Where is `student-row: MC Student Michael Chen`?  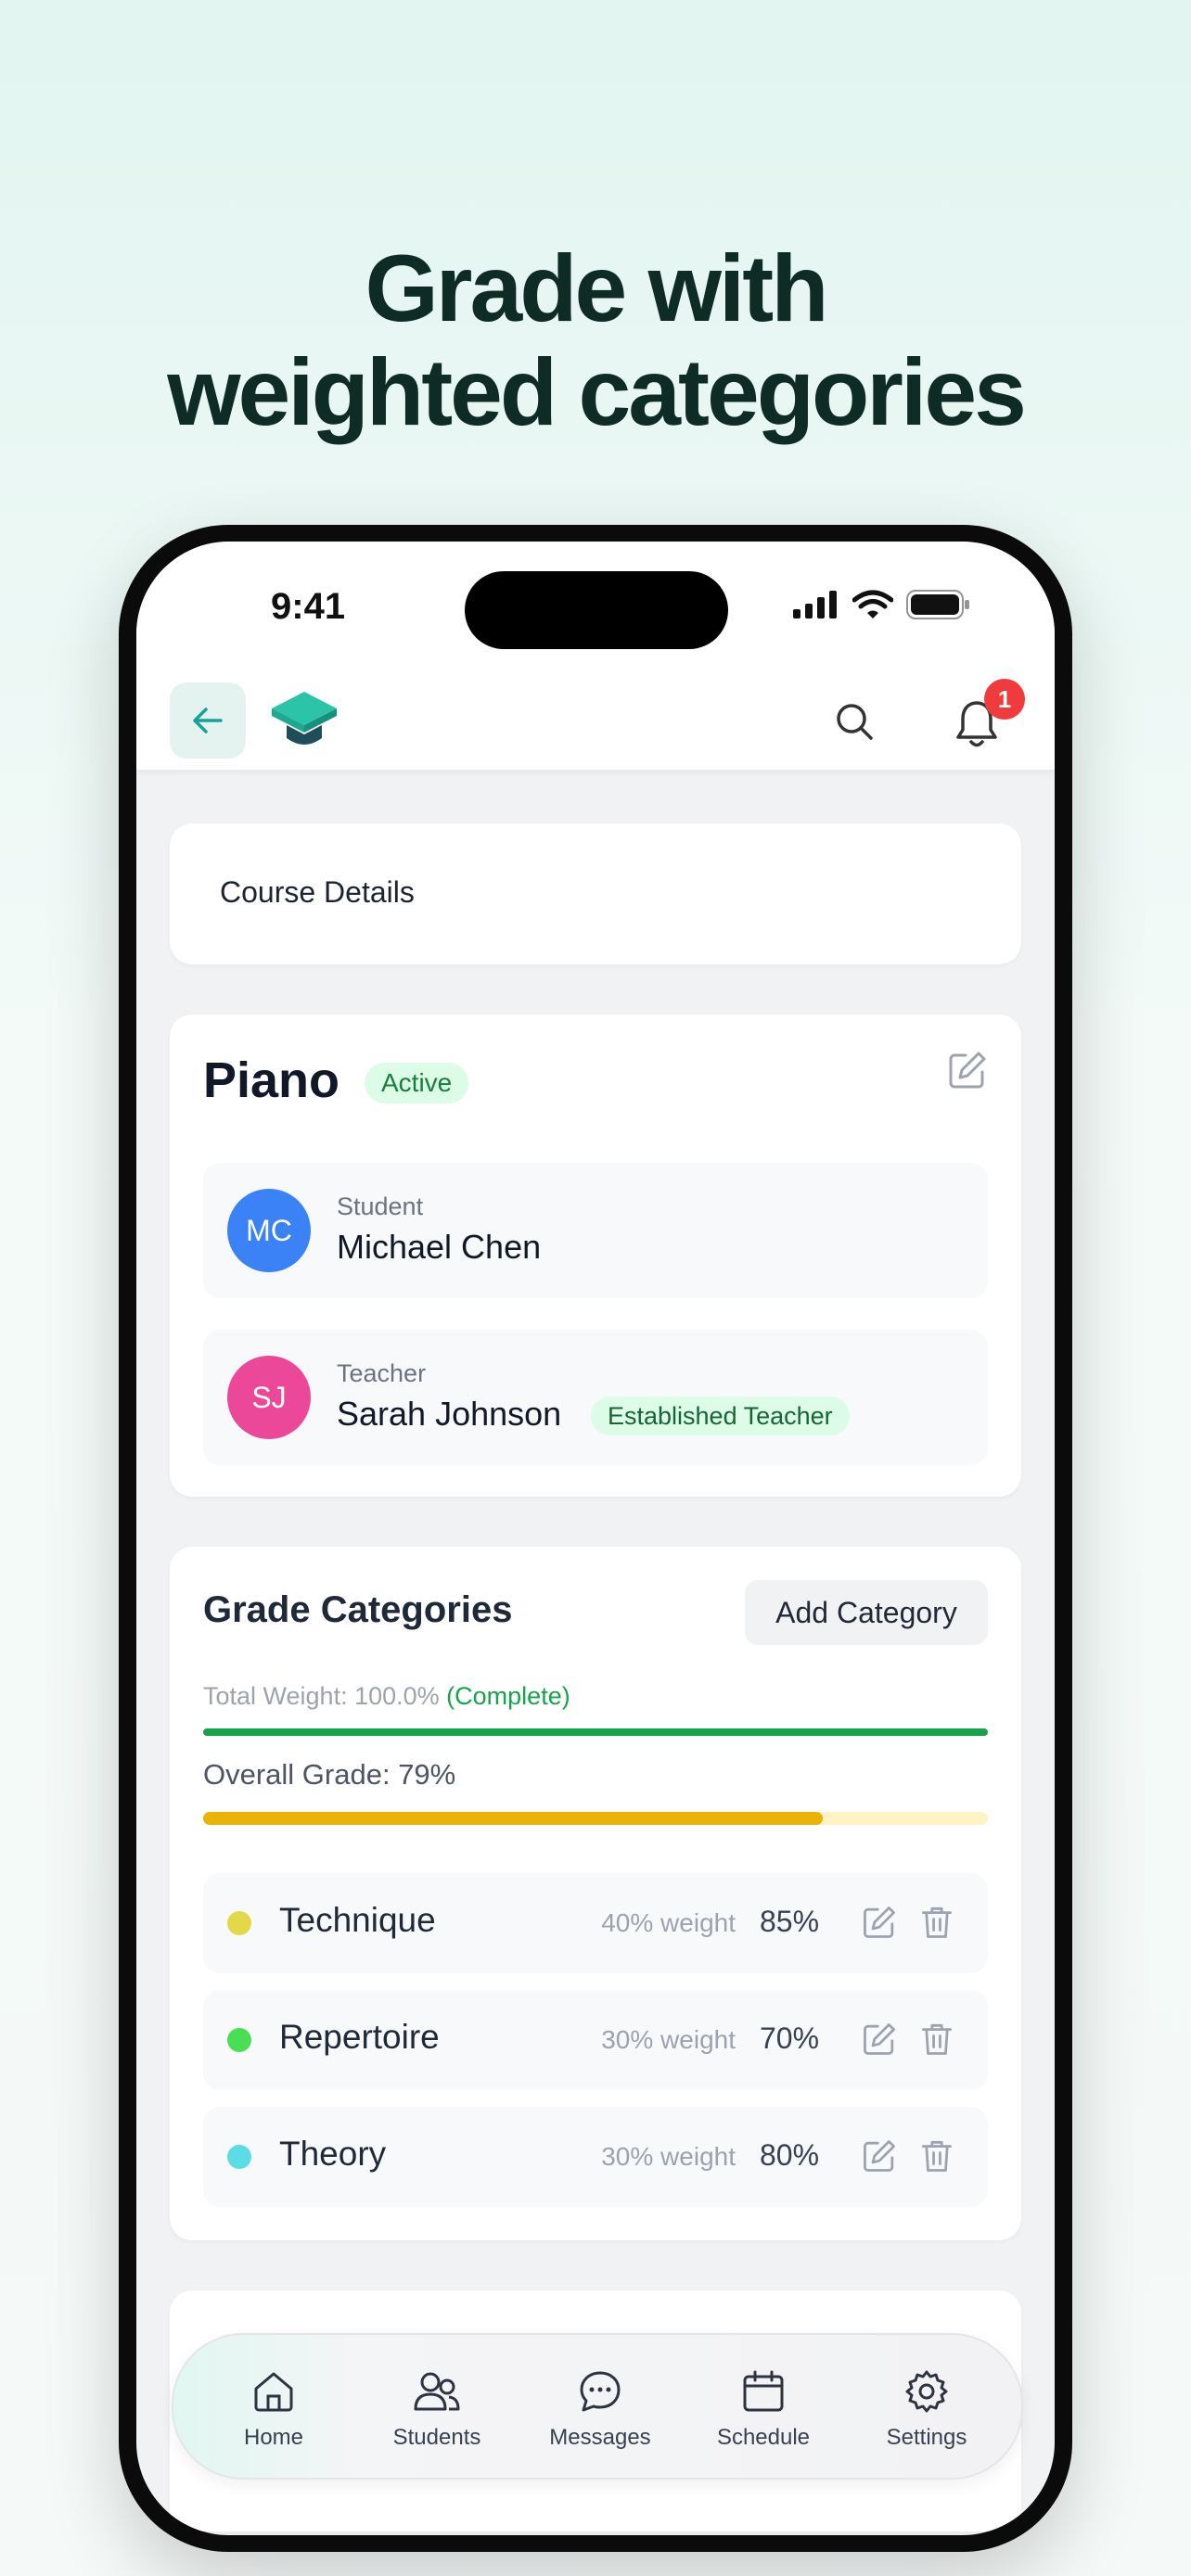 student-row: MC Student Michael Chen is located at coordinates (595, 1230).